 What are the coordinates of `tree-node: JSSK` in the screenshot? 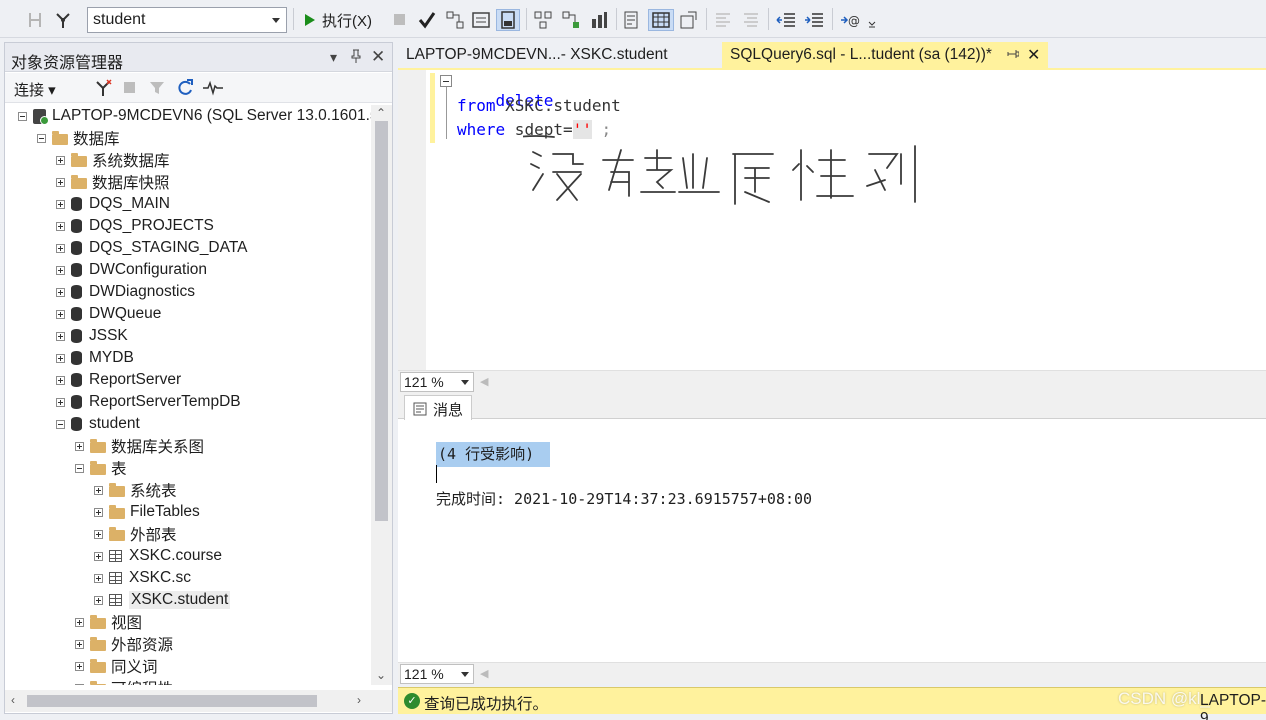 It's located at (92, 336).